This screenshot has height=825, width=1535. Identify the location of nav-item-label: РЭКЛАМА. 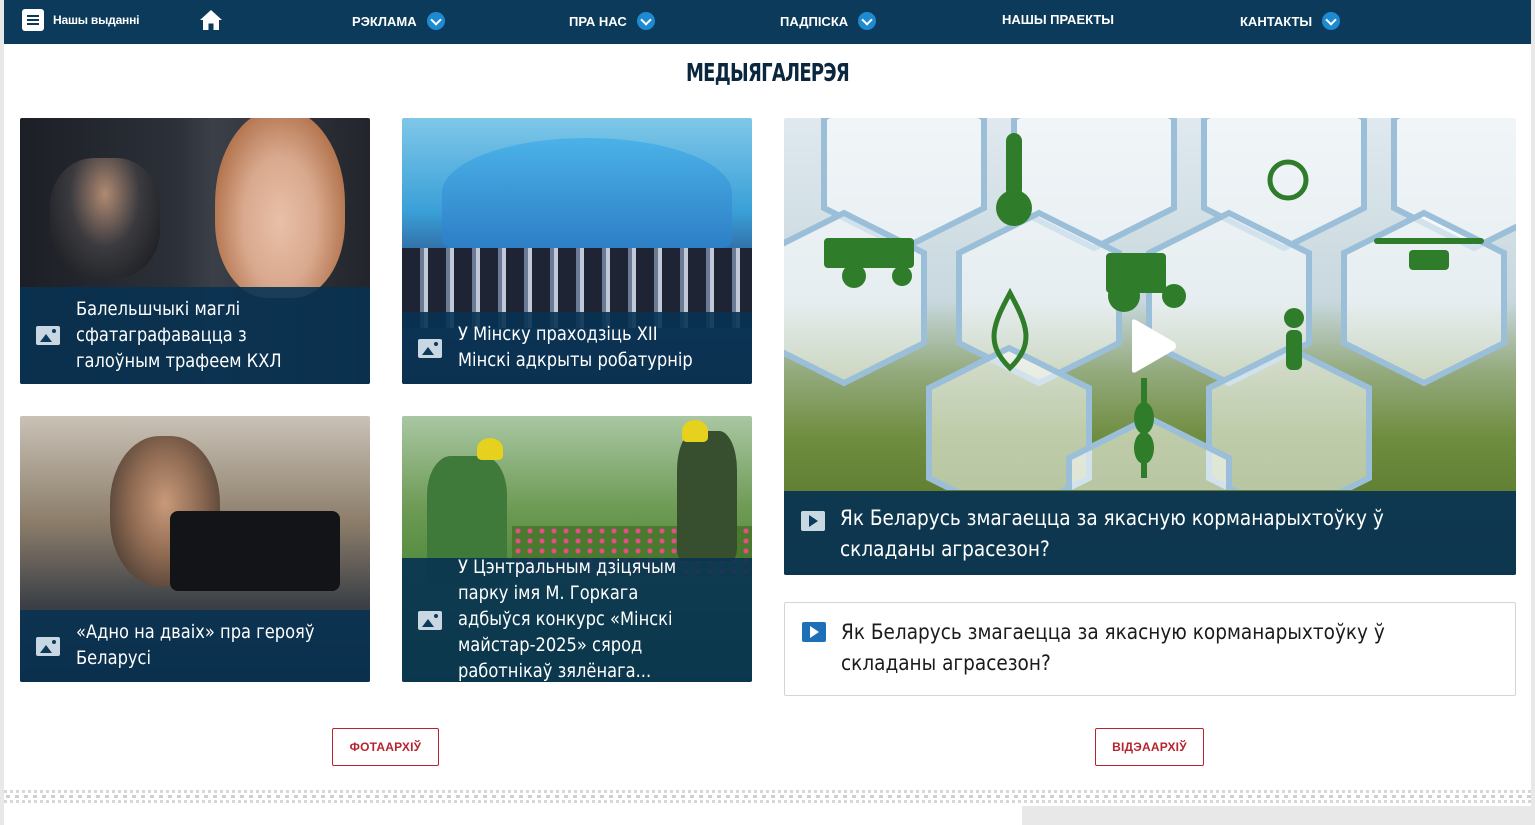
(384, 21).